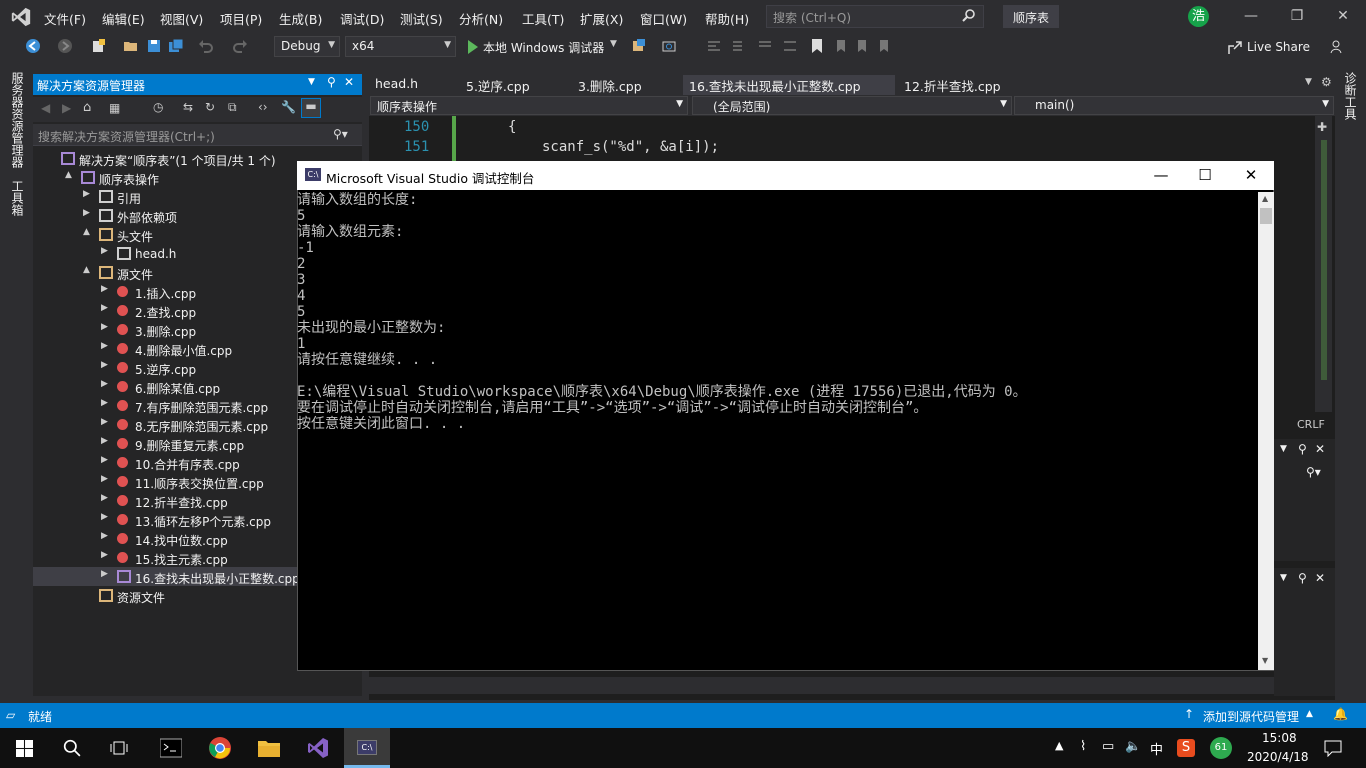 The height and width of the screenshot is (768, 1366). Describe the element at coordinates (543, 18) in the screenshot. I see `menu-item: 工具(T)` at that location.